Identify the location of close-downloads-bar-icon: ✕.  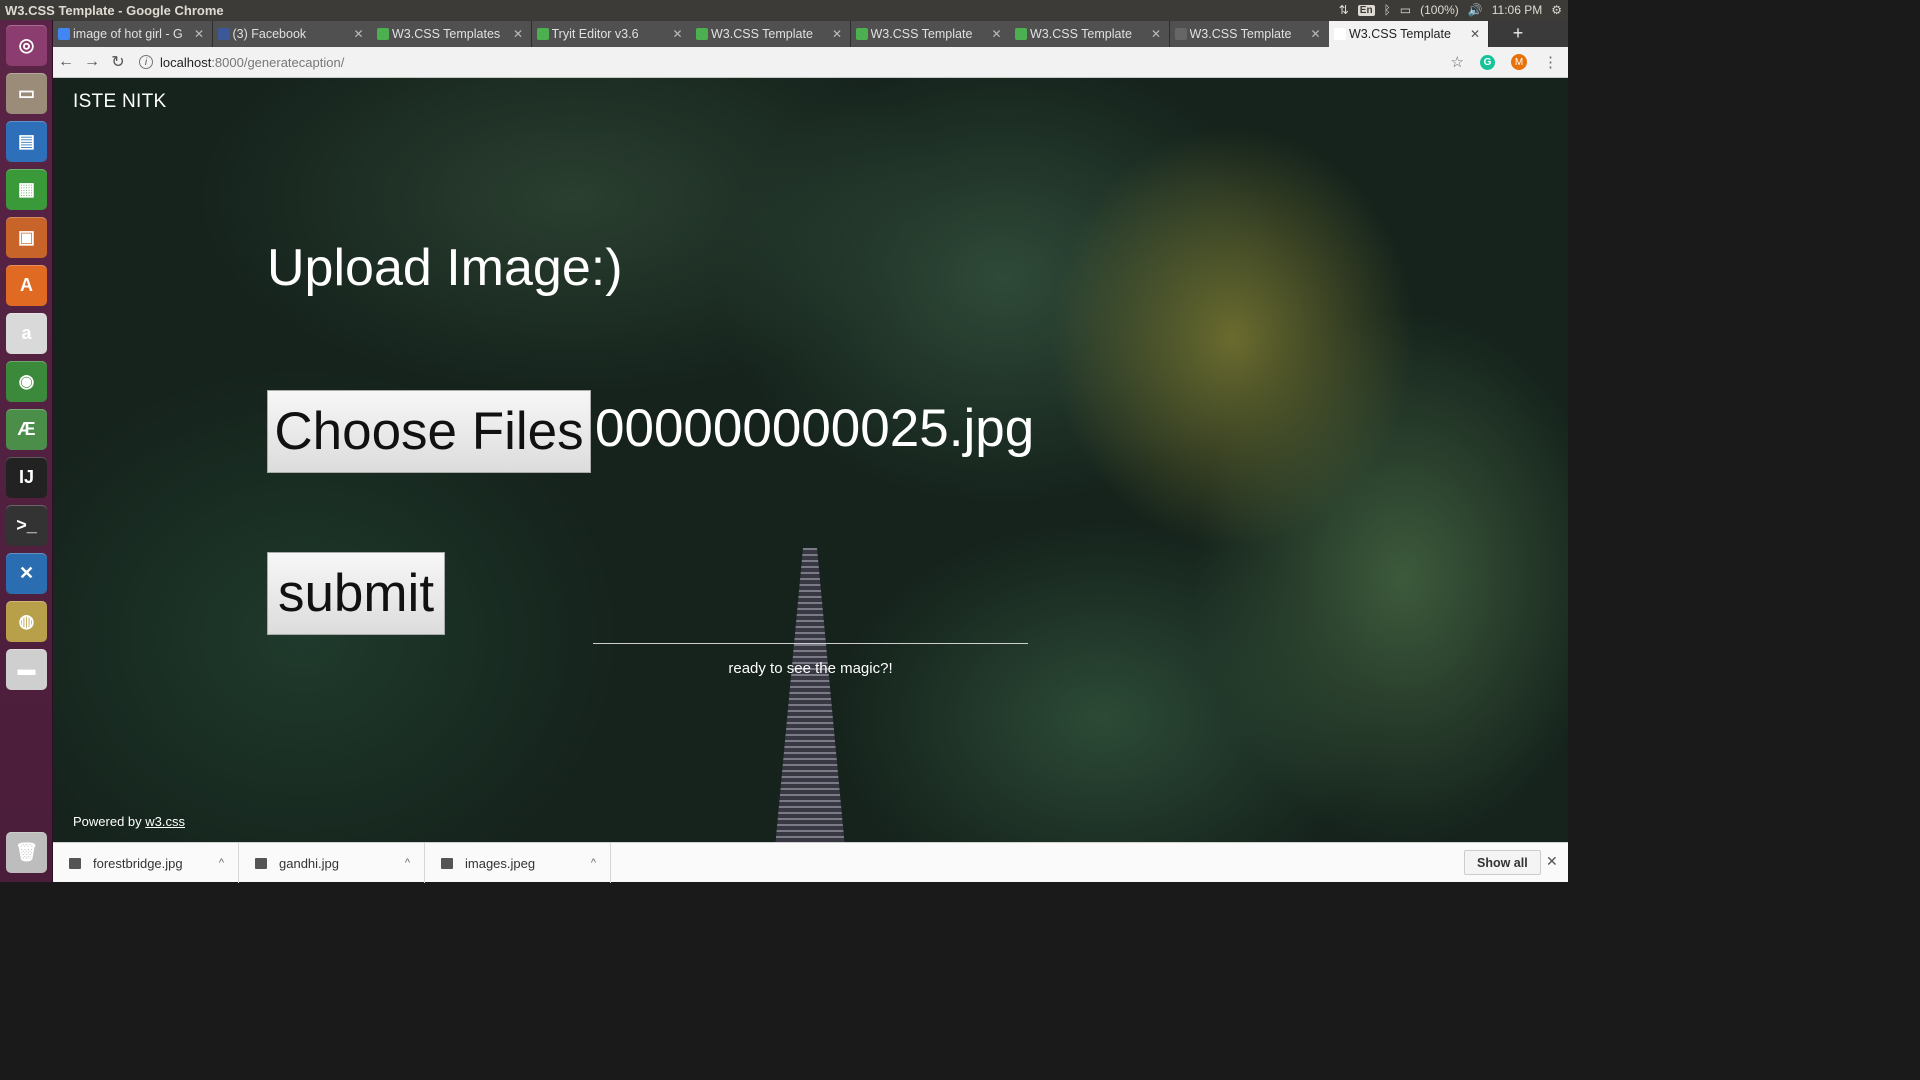
(1552, 861).